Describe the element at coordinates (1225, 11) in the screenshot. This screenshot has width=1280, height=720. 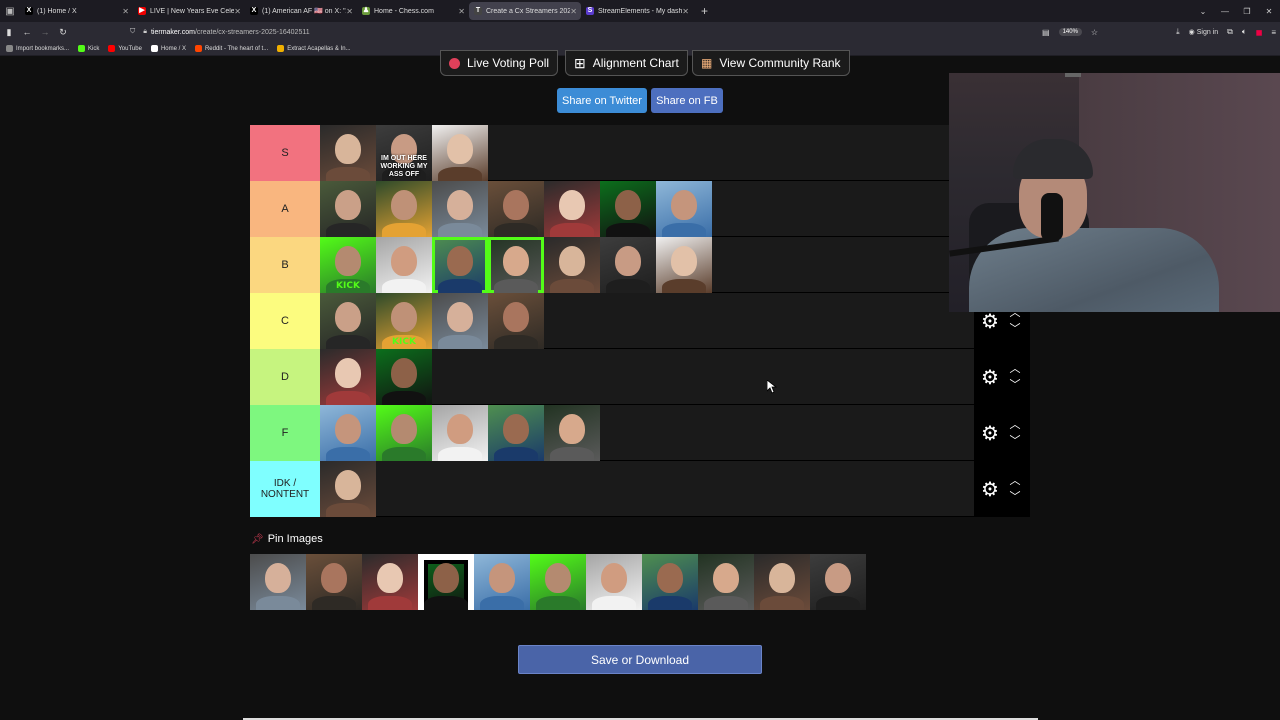
I see `minimize-icon: —` at that location.